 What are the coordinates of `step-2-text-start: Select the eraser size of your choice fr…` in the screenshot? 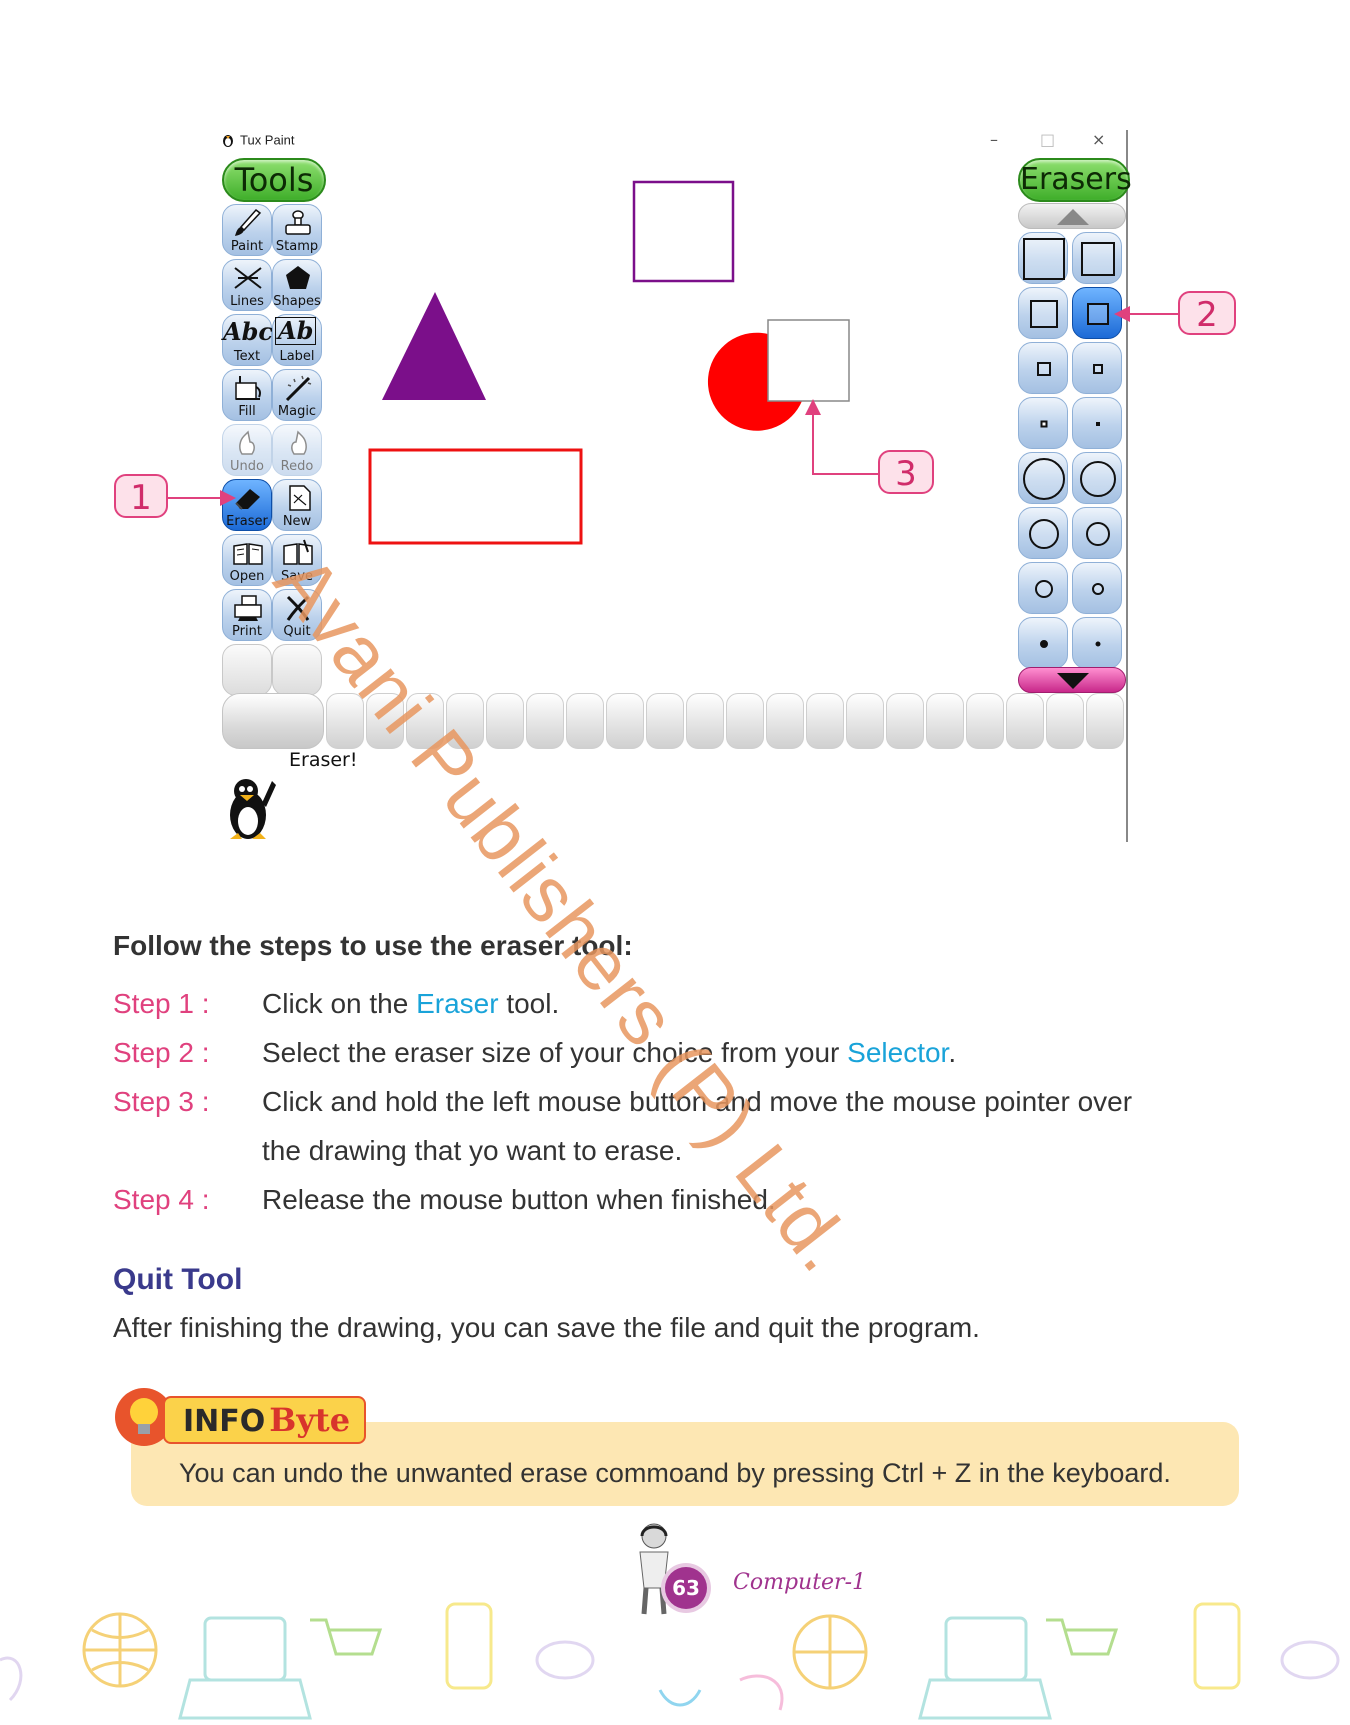 It's located at (555, 1052).